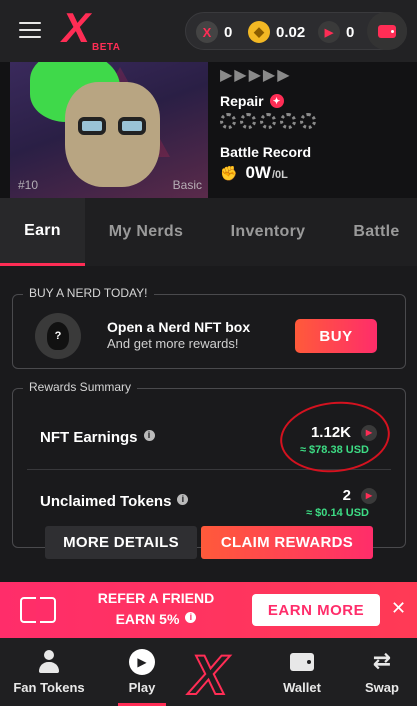  Describe the element at coordinates (279, 175) in the screenshot. I see `battle-losses: /0L` at that location.